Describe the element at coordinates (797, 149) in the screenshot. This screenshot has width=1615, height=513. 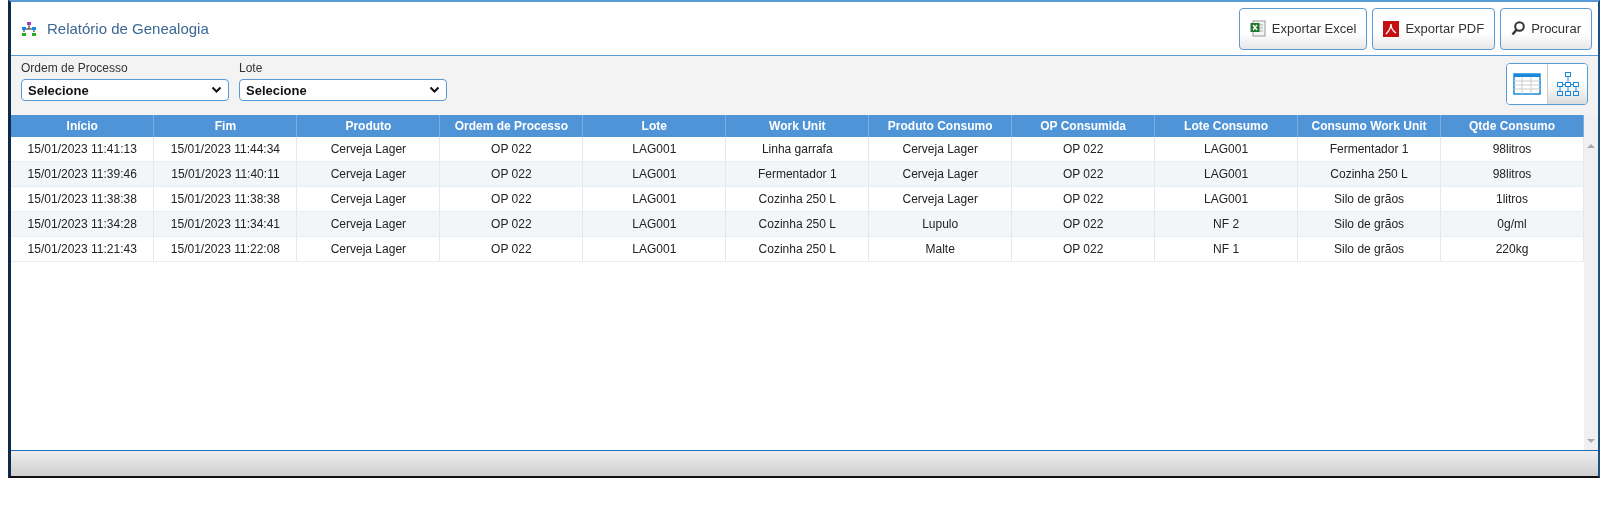
I see `table-cell: Linha garrafa` at that location.